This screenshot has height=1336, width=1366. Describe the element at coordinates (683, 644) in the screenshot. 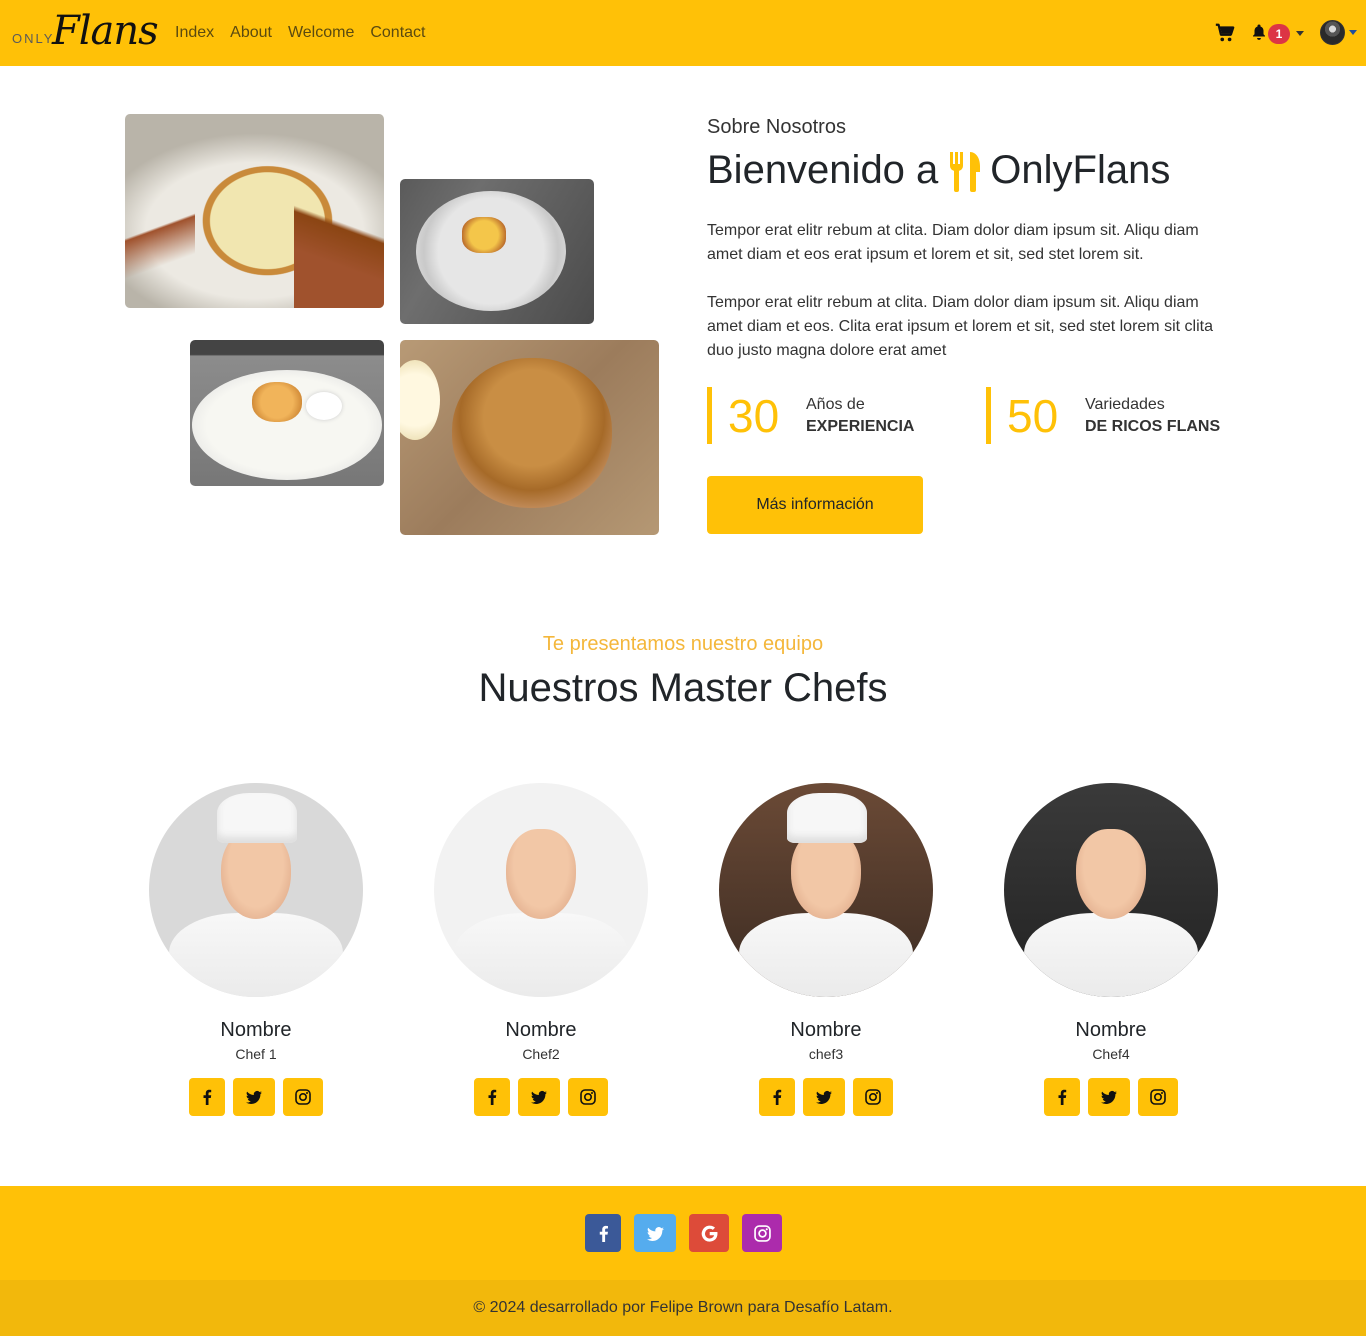

I see `team-subtitle: Te presentamos nuestro equipo` at that location.